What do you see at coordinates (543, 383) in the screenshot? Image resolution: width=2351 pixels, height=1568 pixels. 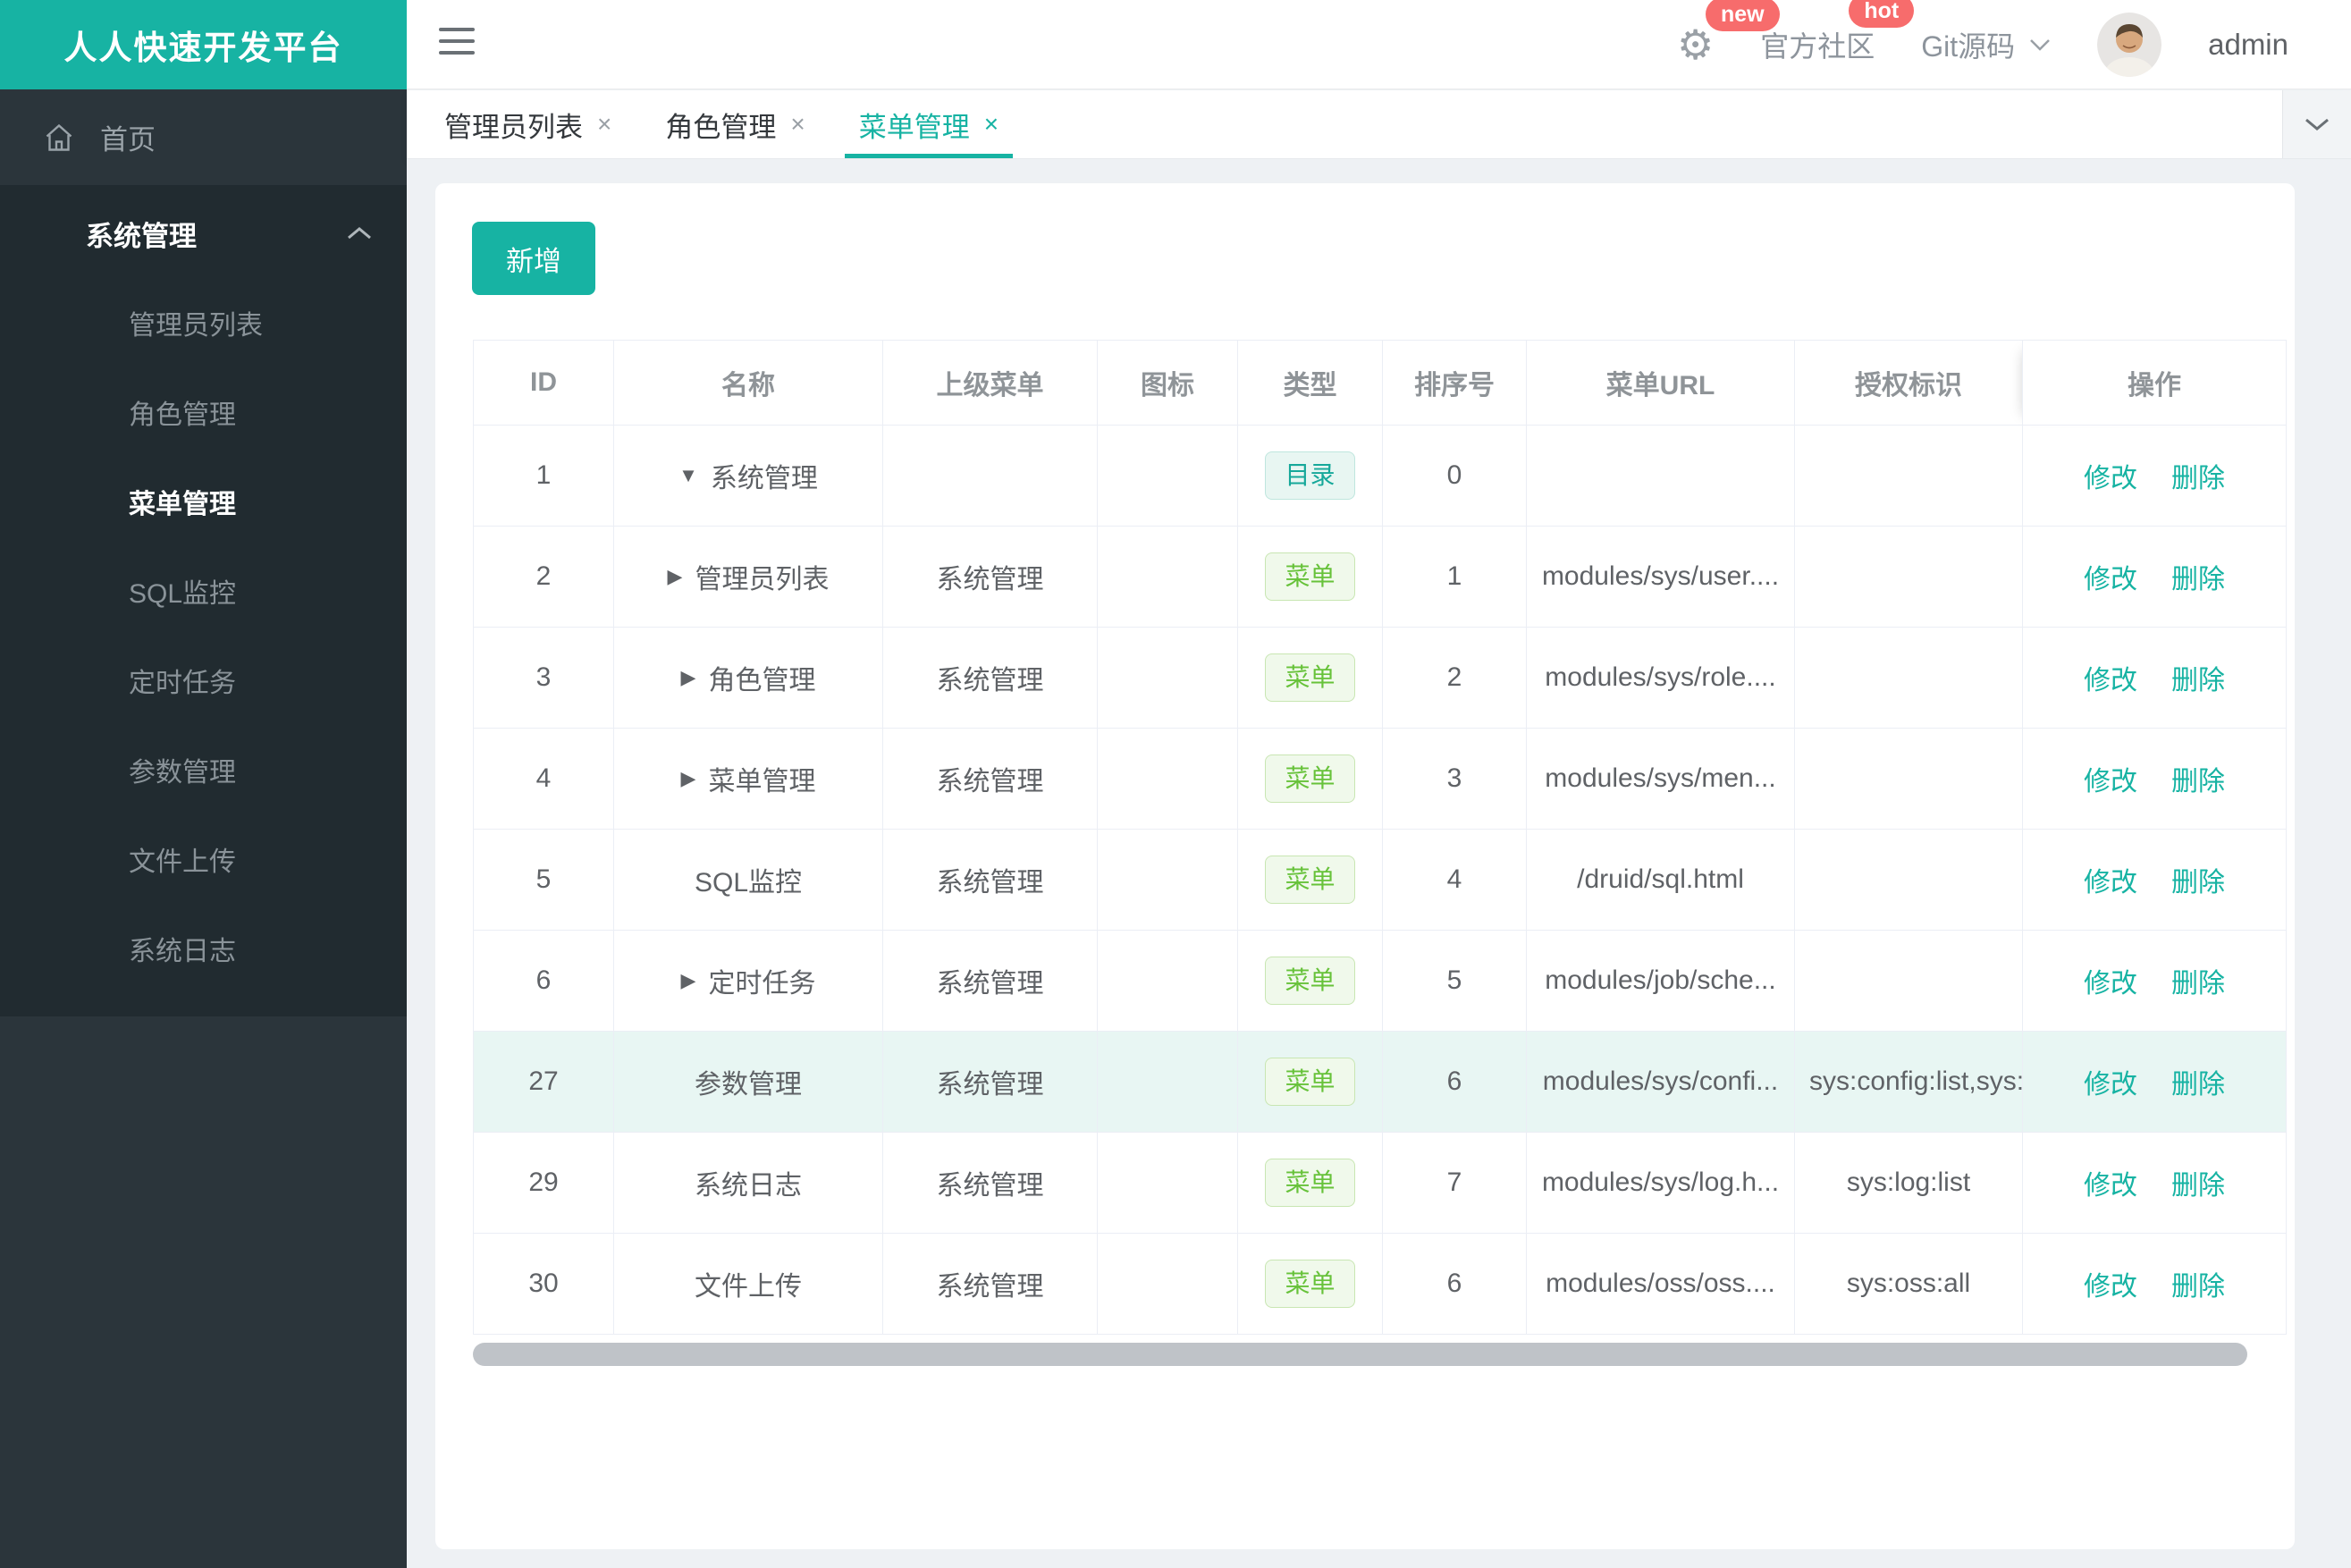 I see `col-header-id: ID` at bounding box center [543, 383].